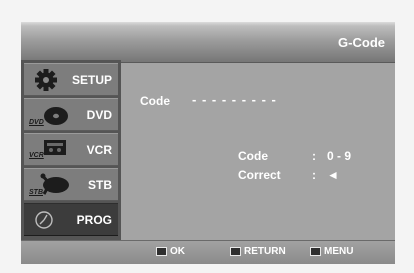 The height and width of the screenshot is (273, 414). Describe the element at coordinates (71, 114) in the screenshot. I see `sidebar-item-dvd: DVD DVD` at that location.